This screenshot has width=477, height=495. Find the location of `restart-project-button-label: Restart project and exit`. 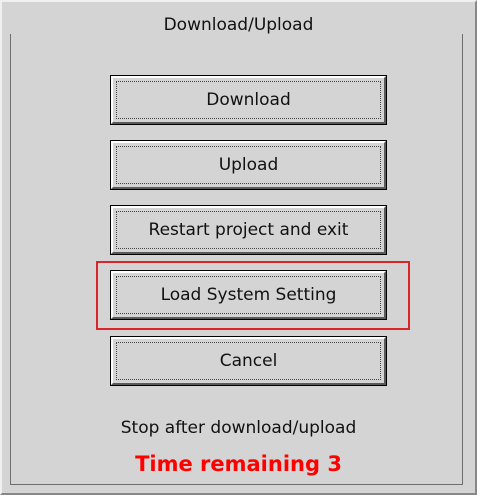

restart-project-button-label: Restart project and exit is located at coordinates (248, 230).